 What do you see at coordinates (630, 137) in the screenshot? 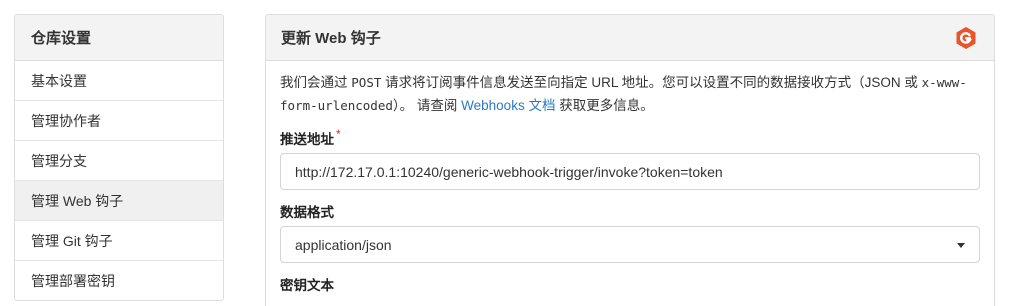
I see `payload-url-label: 推送地址 *` at bounding box center [630, 137].